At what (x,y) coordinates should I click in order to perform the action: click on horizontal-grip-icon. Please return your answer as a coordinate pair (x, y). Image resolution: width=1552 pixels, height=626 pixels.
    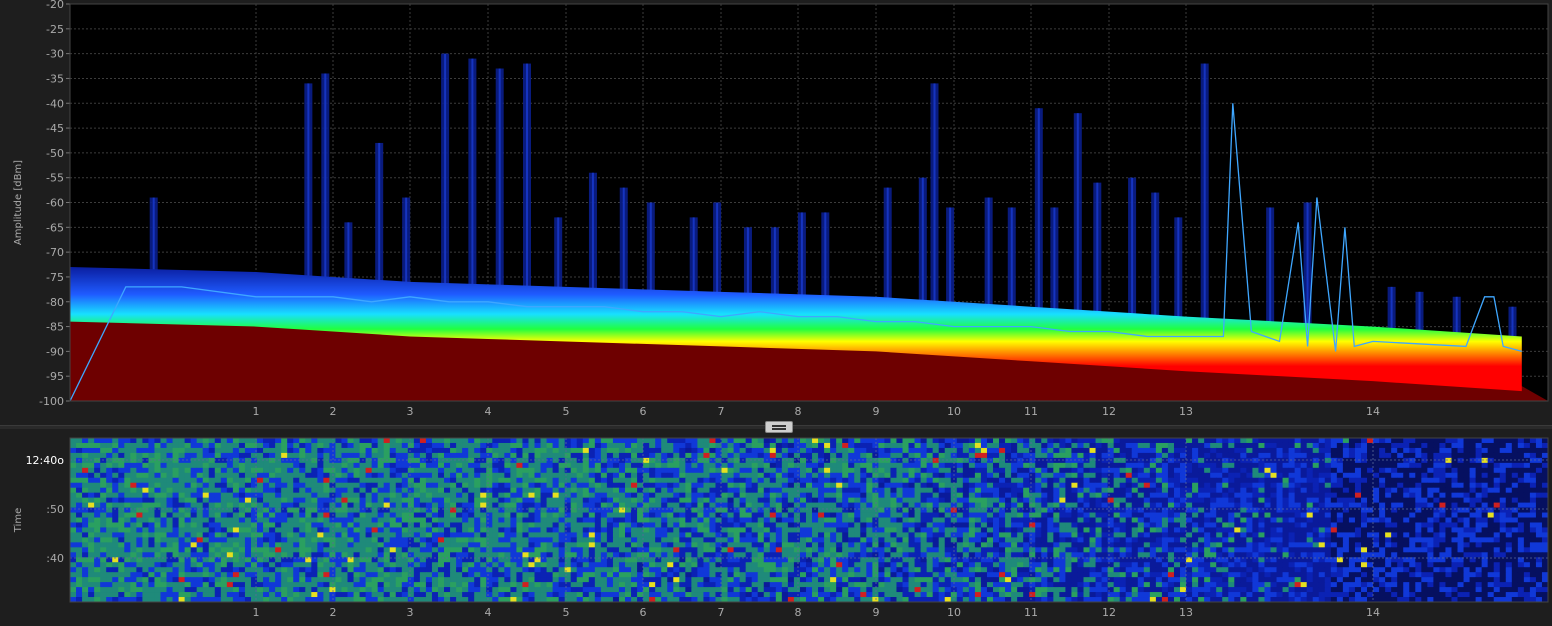
    Looking at the image, I should click on (779, 427).